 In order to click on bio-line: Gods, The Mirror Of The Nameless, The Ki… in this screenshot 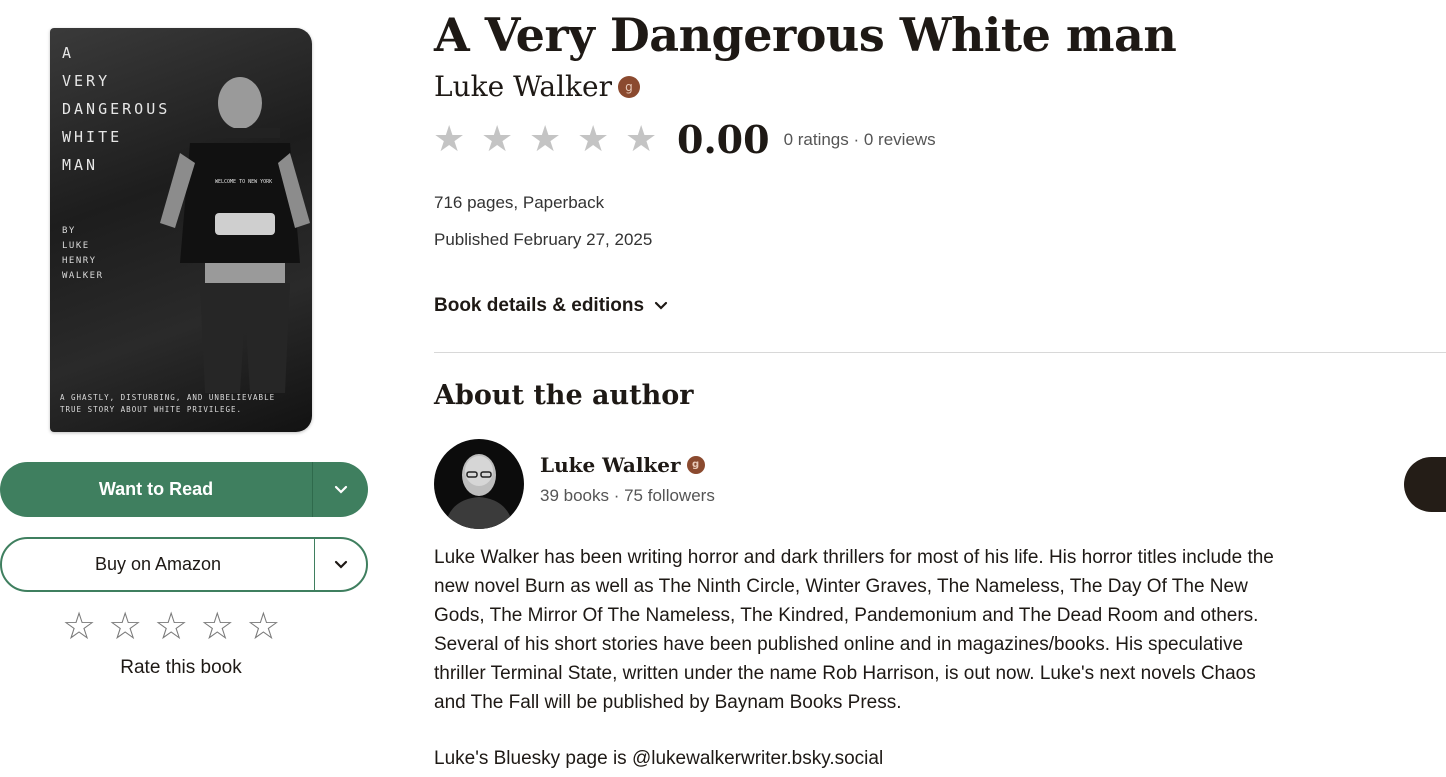, I will do `click(846, 615)`.